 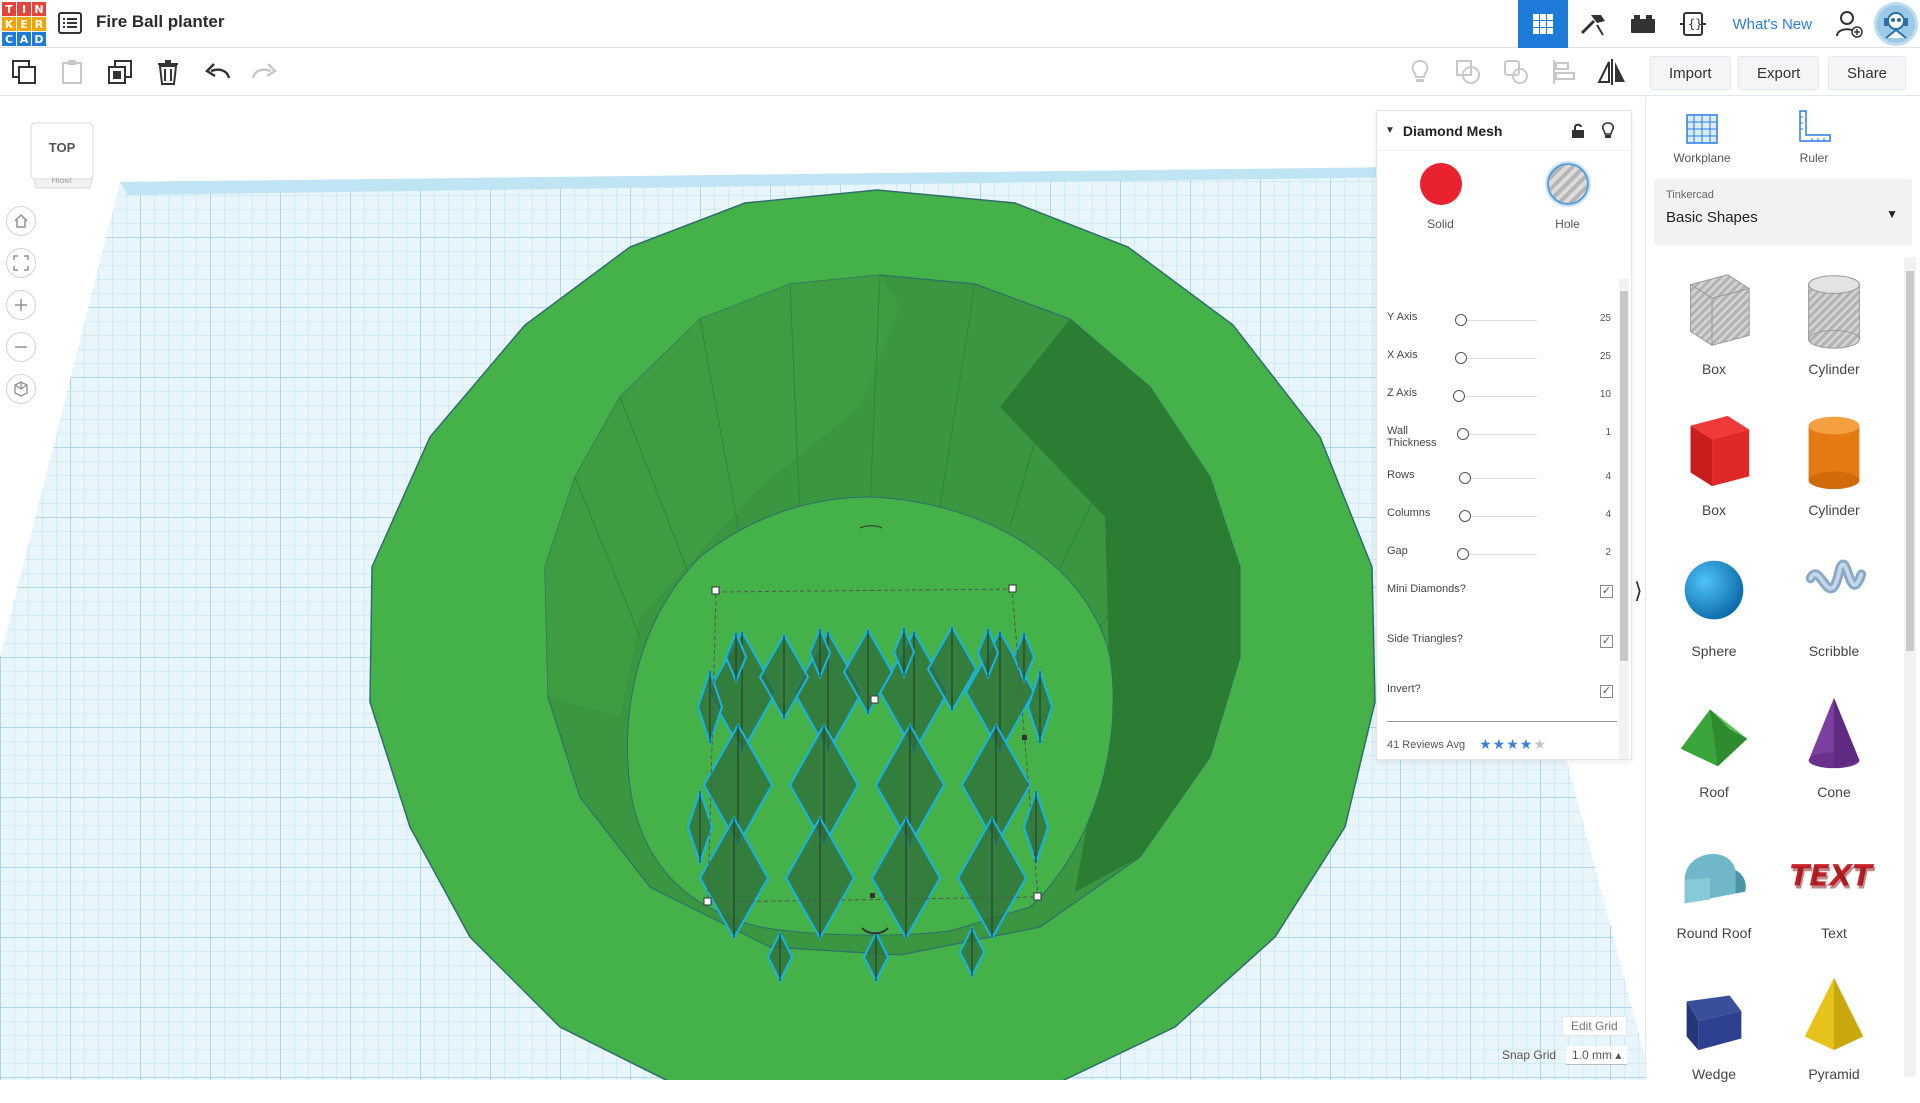 I want to click on notes-bulb-icon, so click(x=1420, y=72).